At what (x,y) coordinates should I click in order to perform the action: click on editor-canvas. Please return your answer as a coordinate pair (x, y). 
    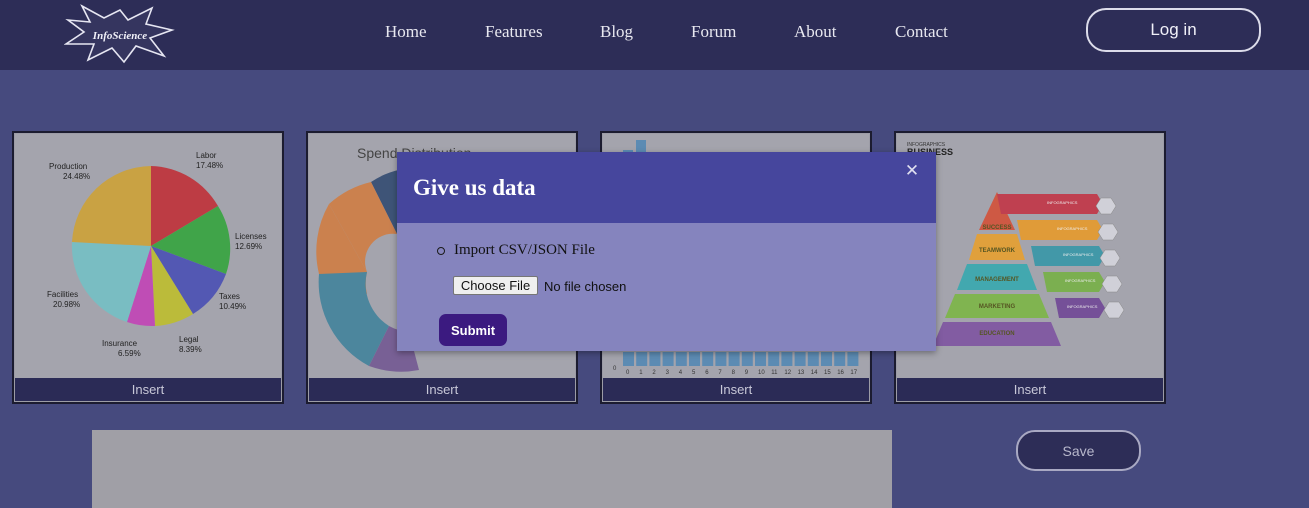
    Looking at the image, I should click on (492, 469).